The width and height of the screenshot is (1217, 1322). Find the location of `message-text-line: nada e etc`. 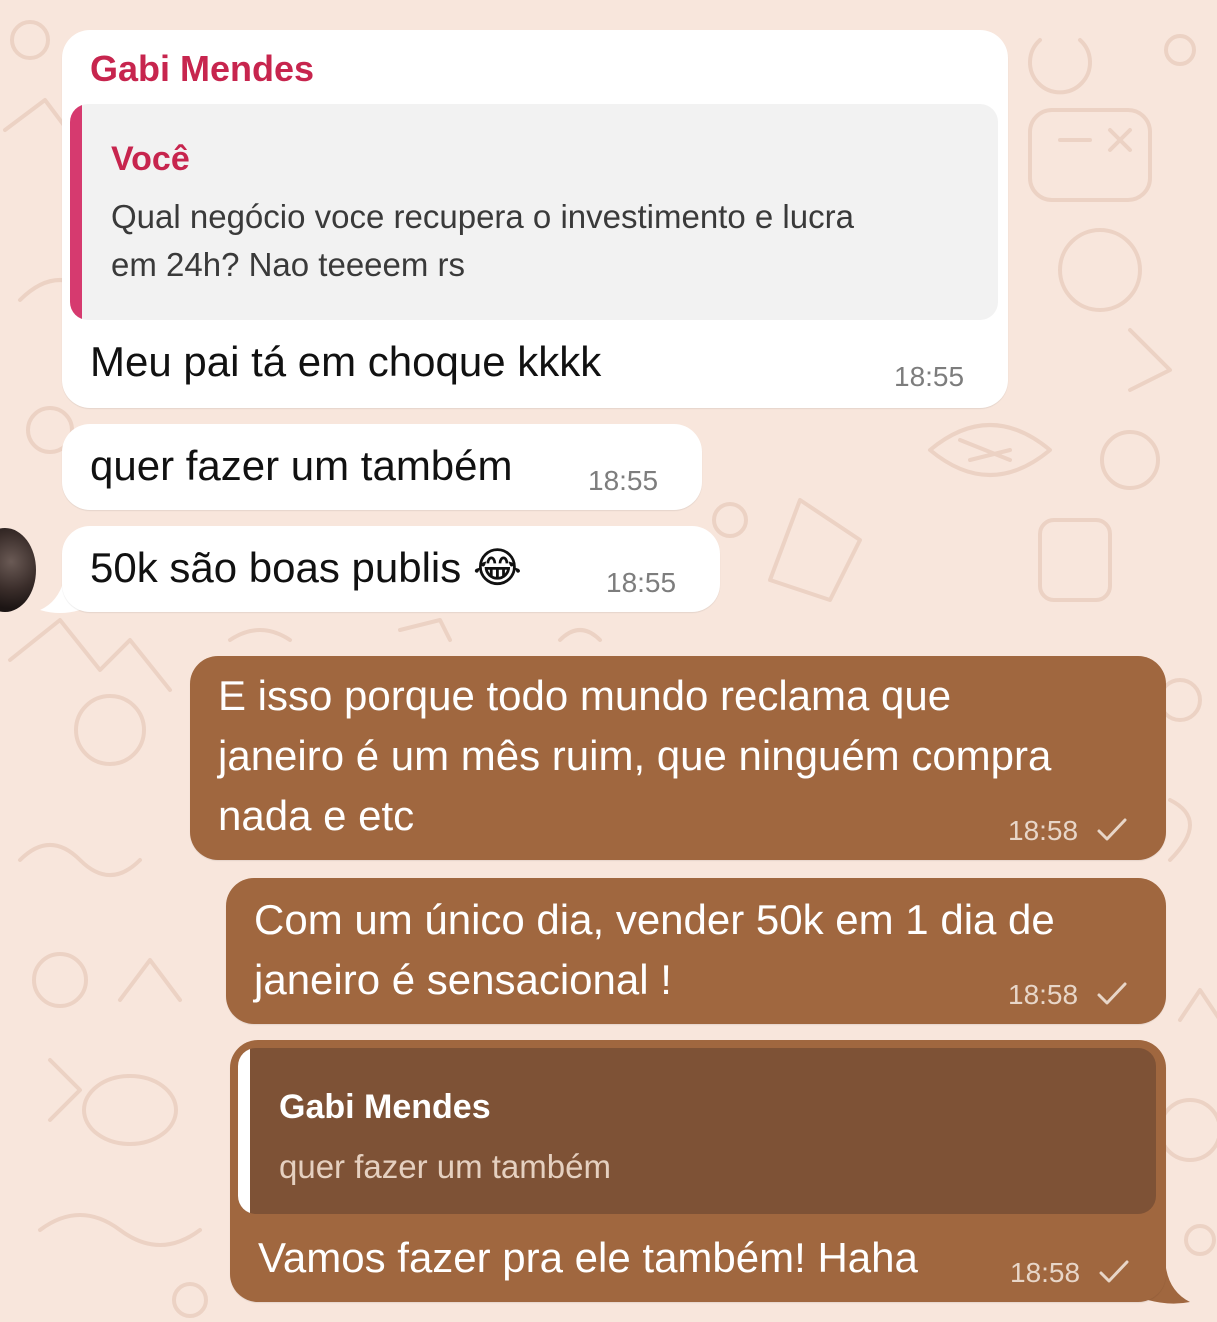

message-text-line: nada e etc is located at coordinates (316, 815).